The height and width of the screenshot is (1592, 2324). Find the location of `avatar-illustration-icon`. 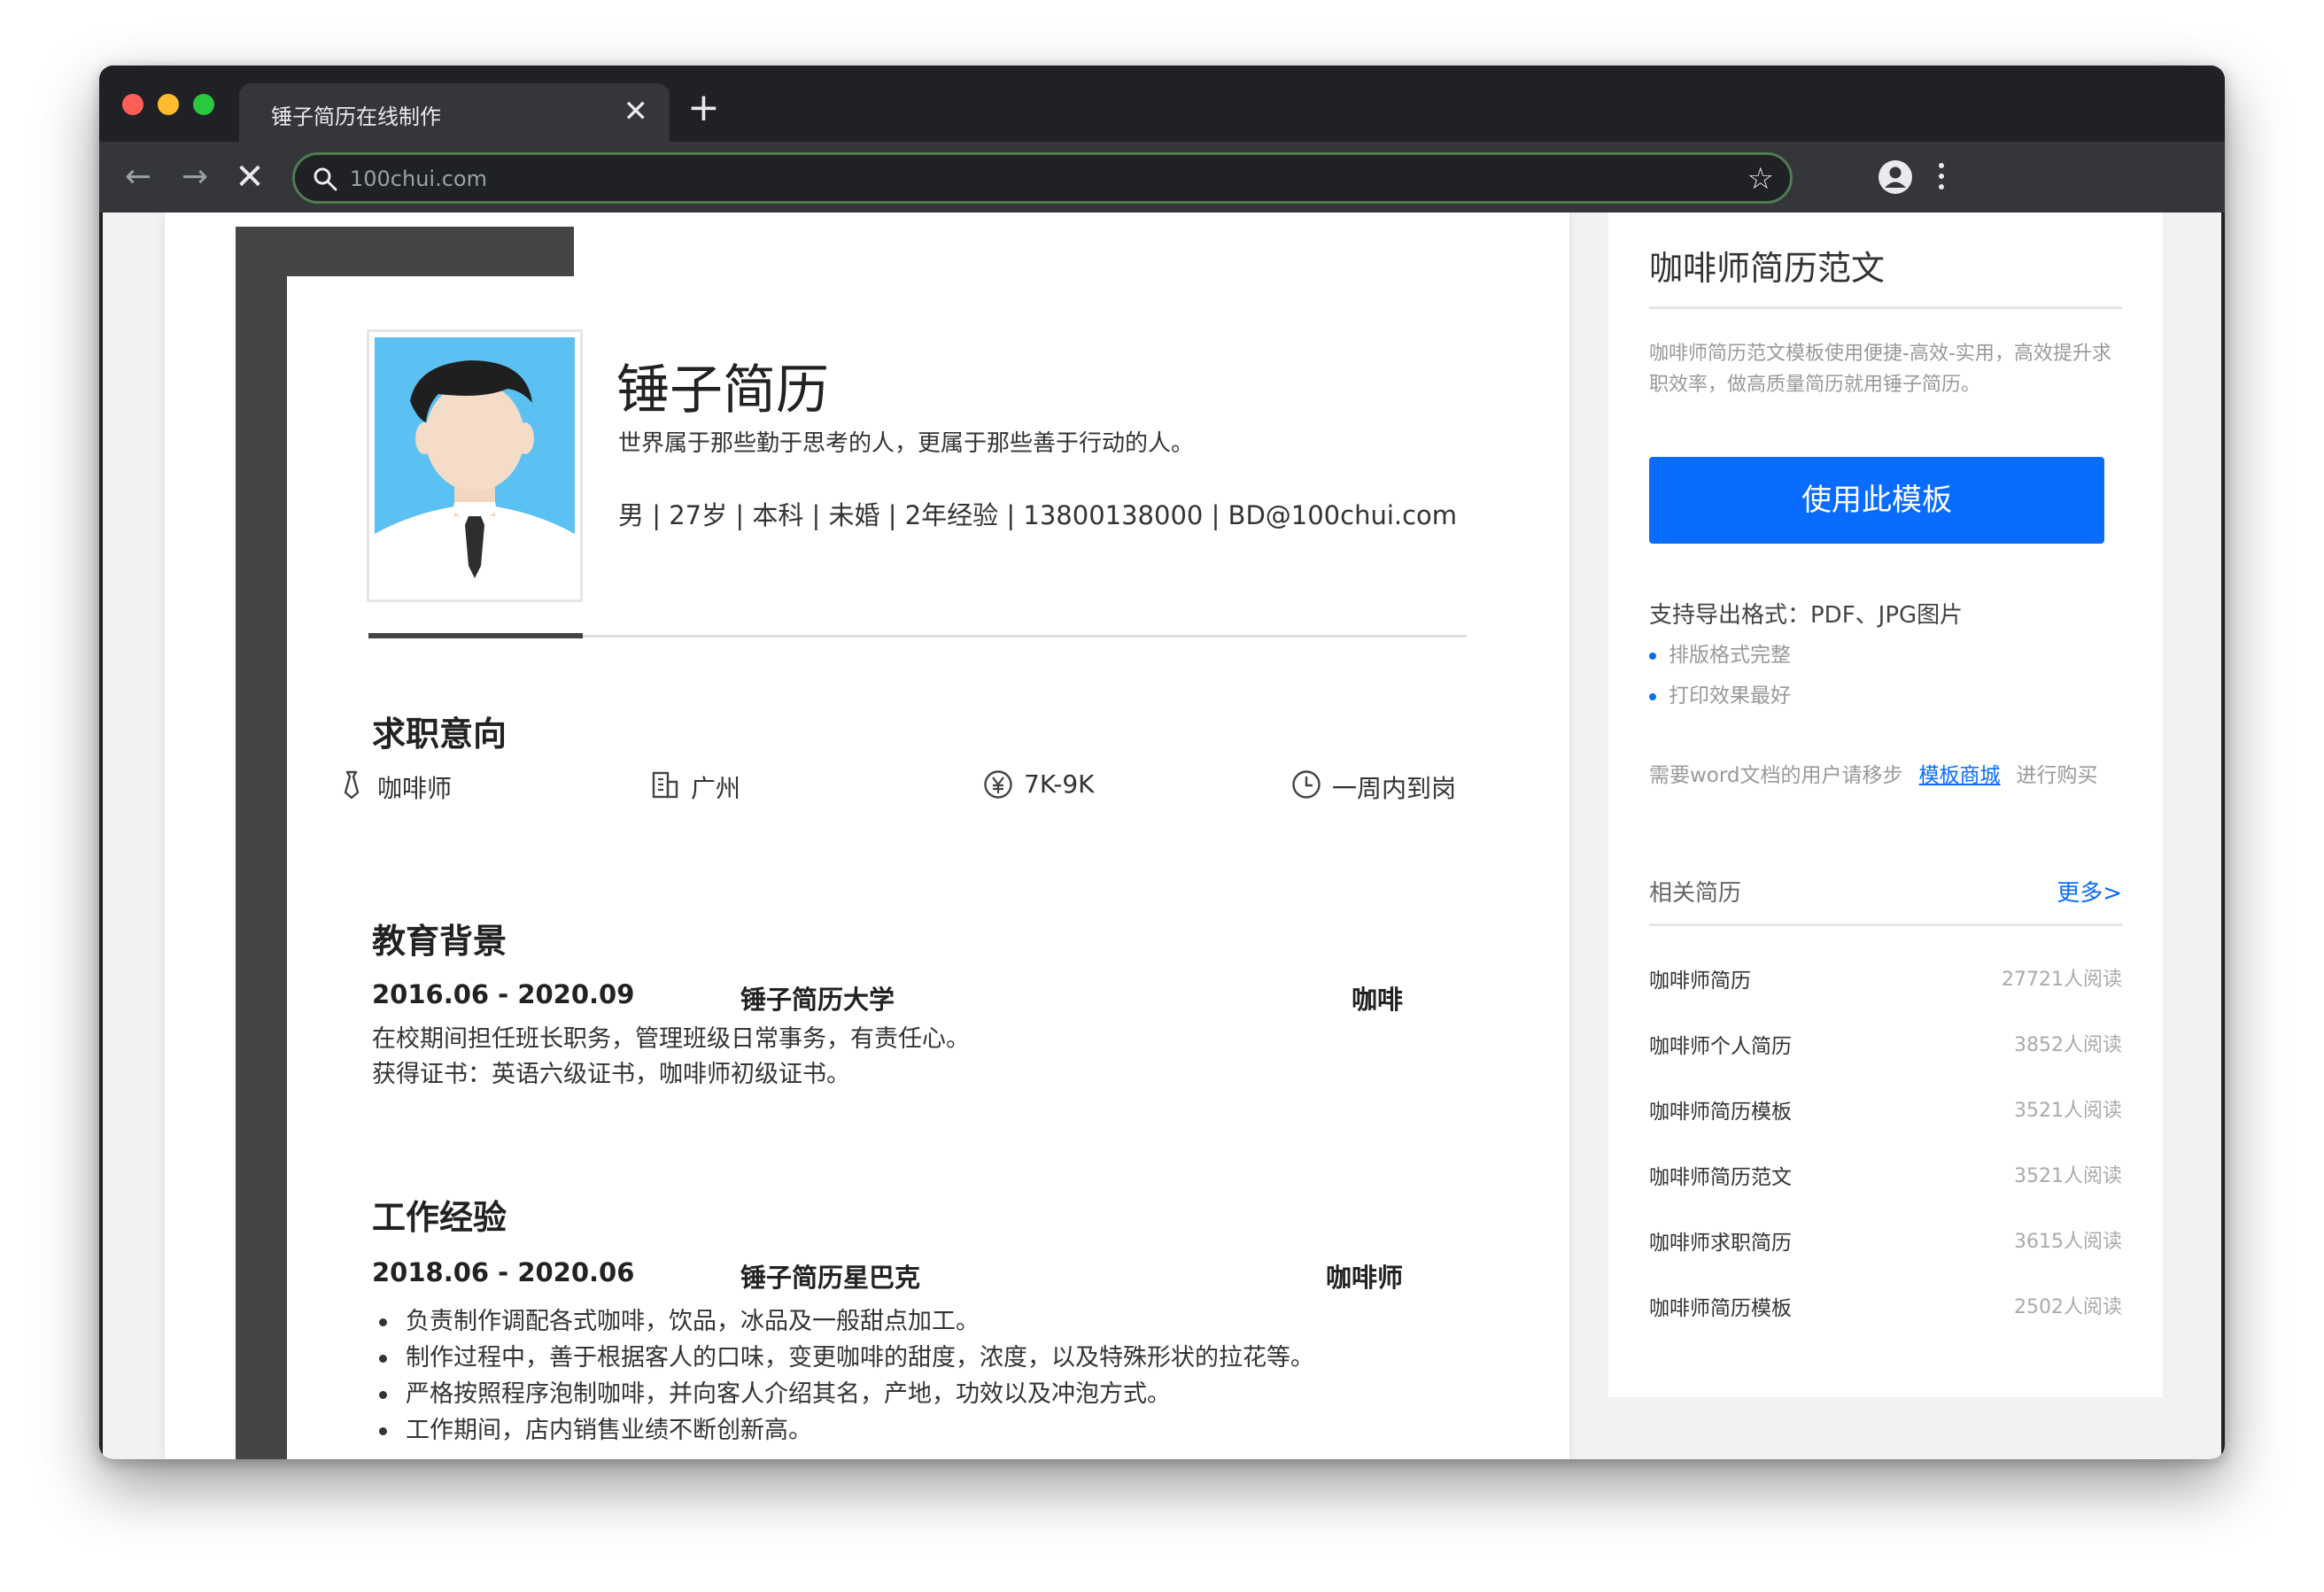

avatar-illustration-icon is located at coordinates (475, 465).